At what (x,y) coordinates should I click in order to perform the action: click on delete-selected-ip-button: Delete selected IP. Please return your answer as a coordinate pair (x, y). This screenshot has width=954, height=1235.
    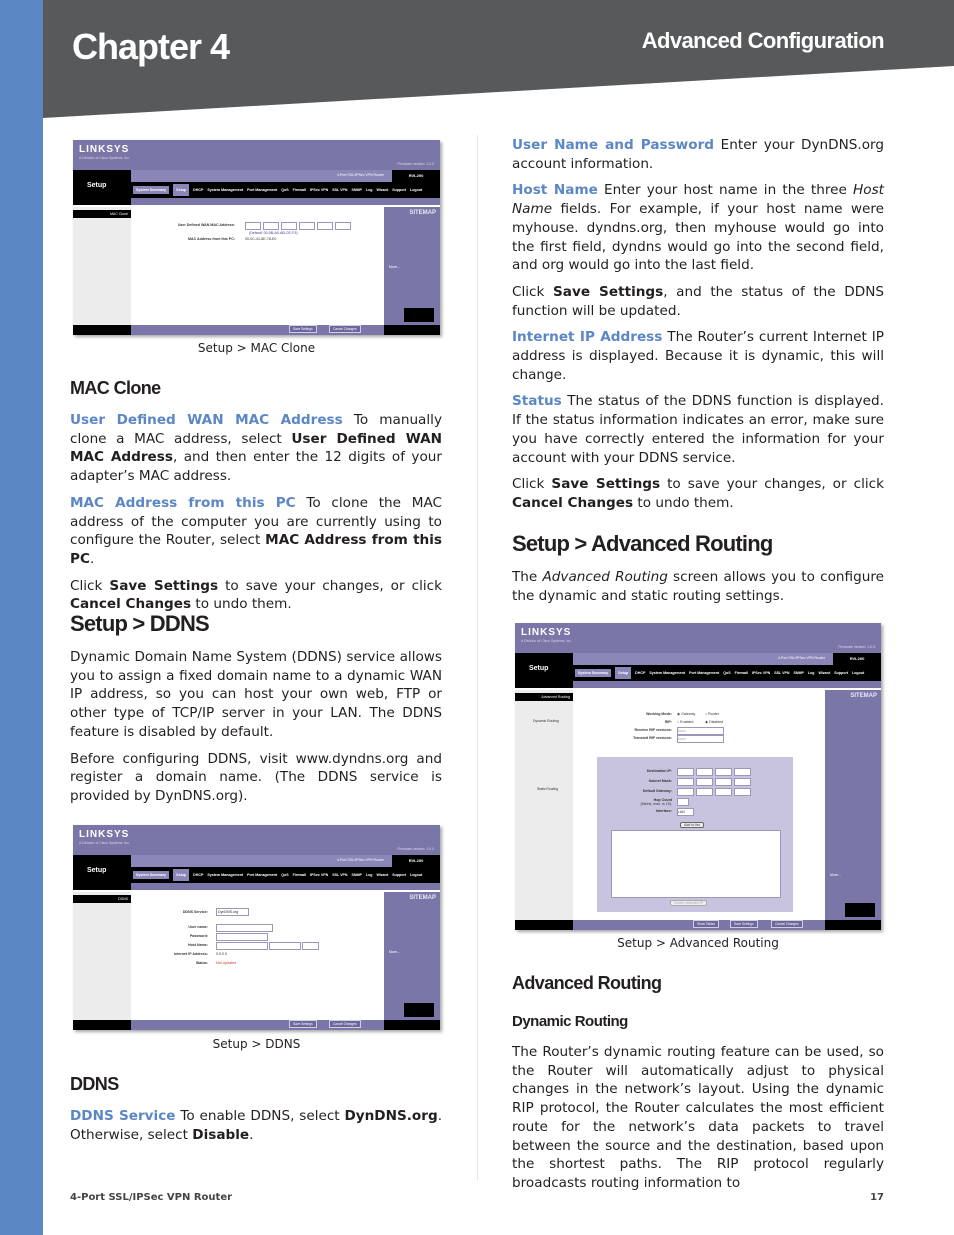
    Looking at the image, I should click on (689, 903).